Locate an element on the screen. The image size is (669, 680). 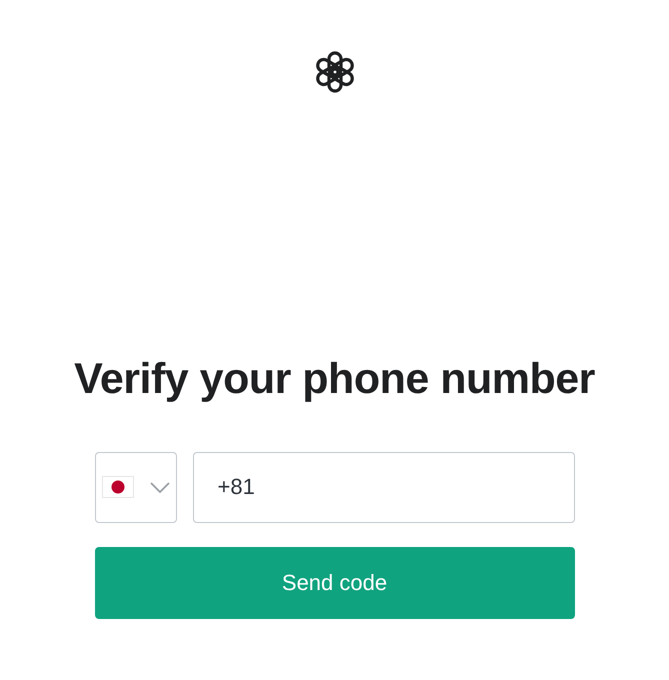
flag-icon is located at coordinates (118, 487).